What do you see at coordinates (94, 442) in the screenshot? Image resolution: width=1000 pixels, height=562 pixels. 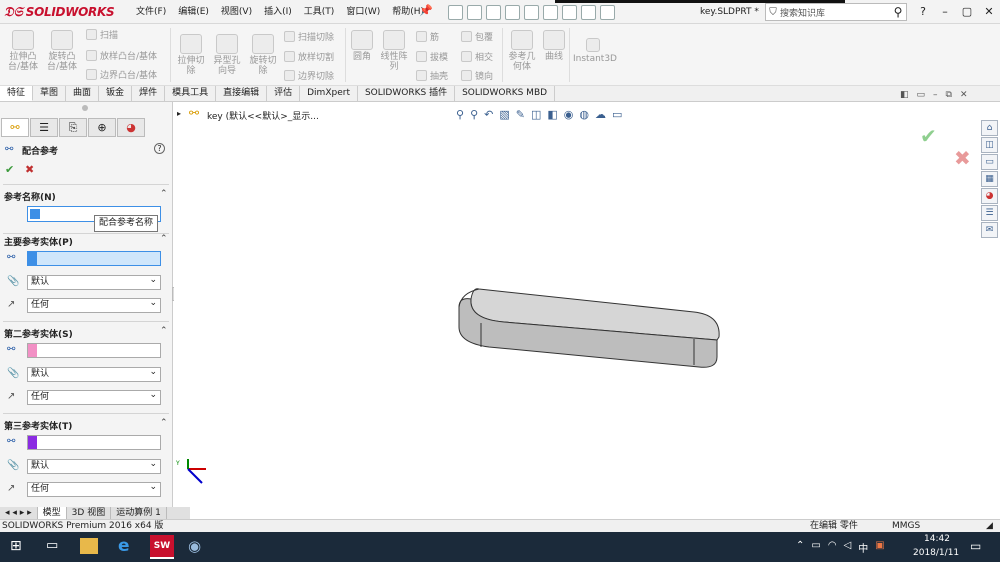 I see `tertiary-entity-selection` at bounding box center [94, 442].